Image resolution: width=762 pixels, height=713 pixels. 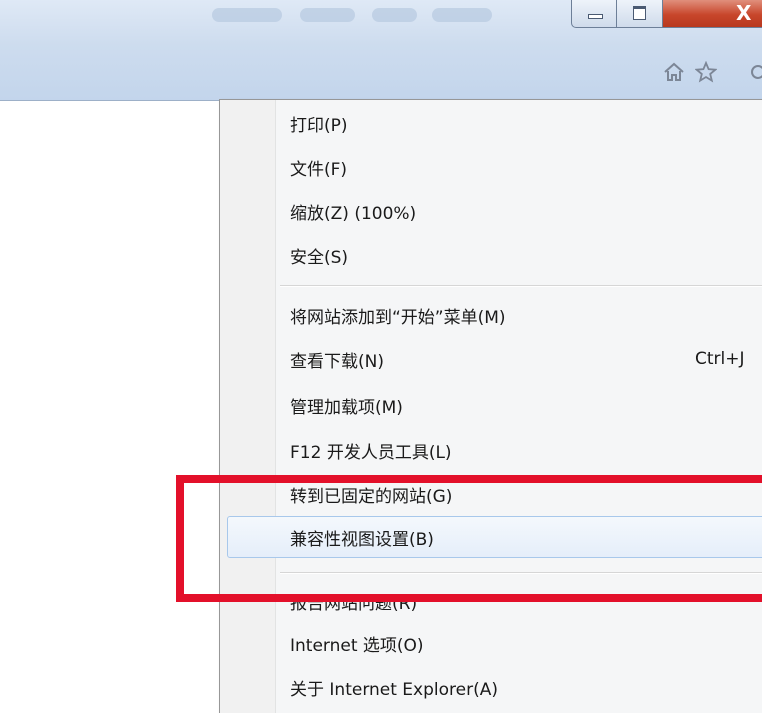 I want to click on menu-item-internet-options: Internet 选项(O), so click(x=526, y=643).